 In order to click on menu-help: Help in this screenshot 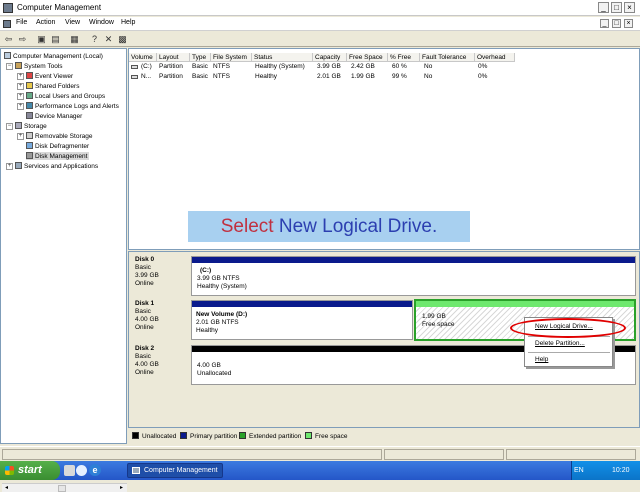, I will do `click(128, 22)`.